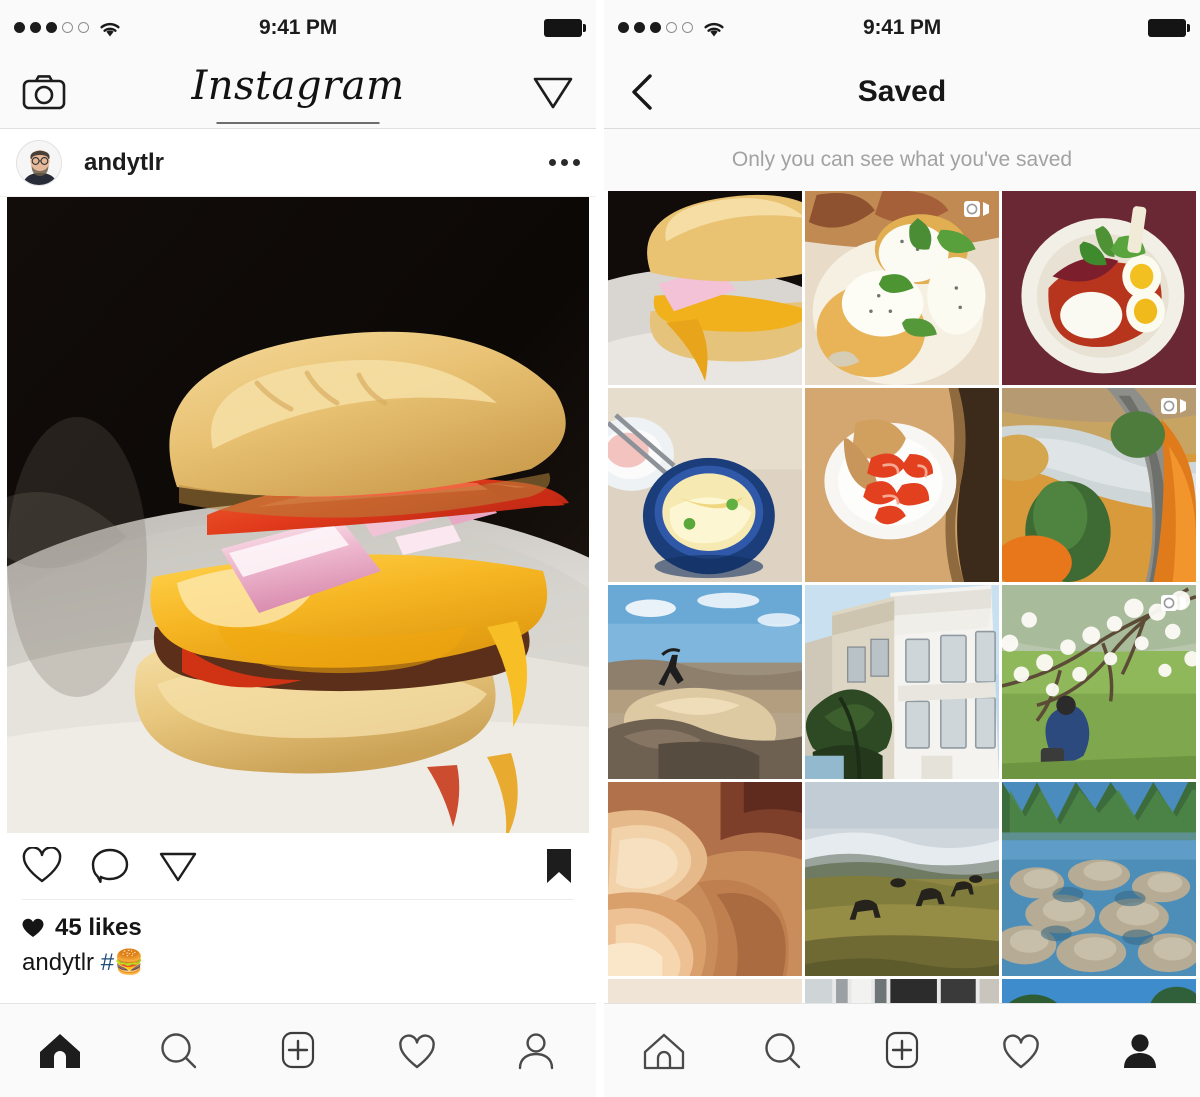 The width and height of the screenshot is (1200, 1097). Describe the element at coordinates (1099, 485) in the screenshot. I see `saved-cell-autumn-river` at that location.